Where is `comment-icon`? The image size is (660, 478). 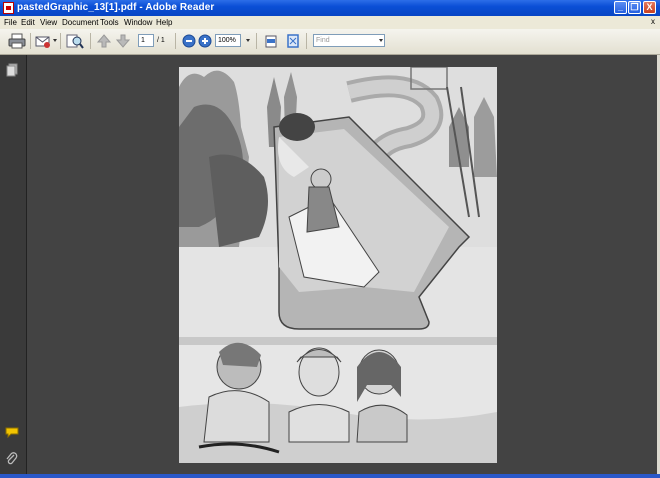 comment-icon is located at coordinates (12, 432).